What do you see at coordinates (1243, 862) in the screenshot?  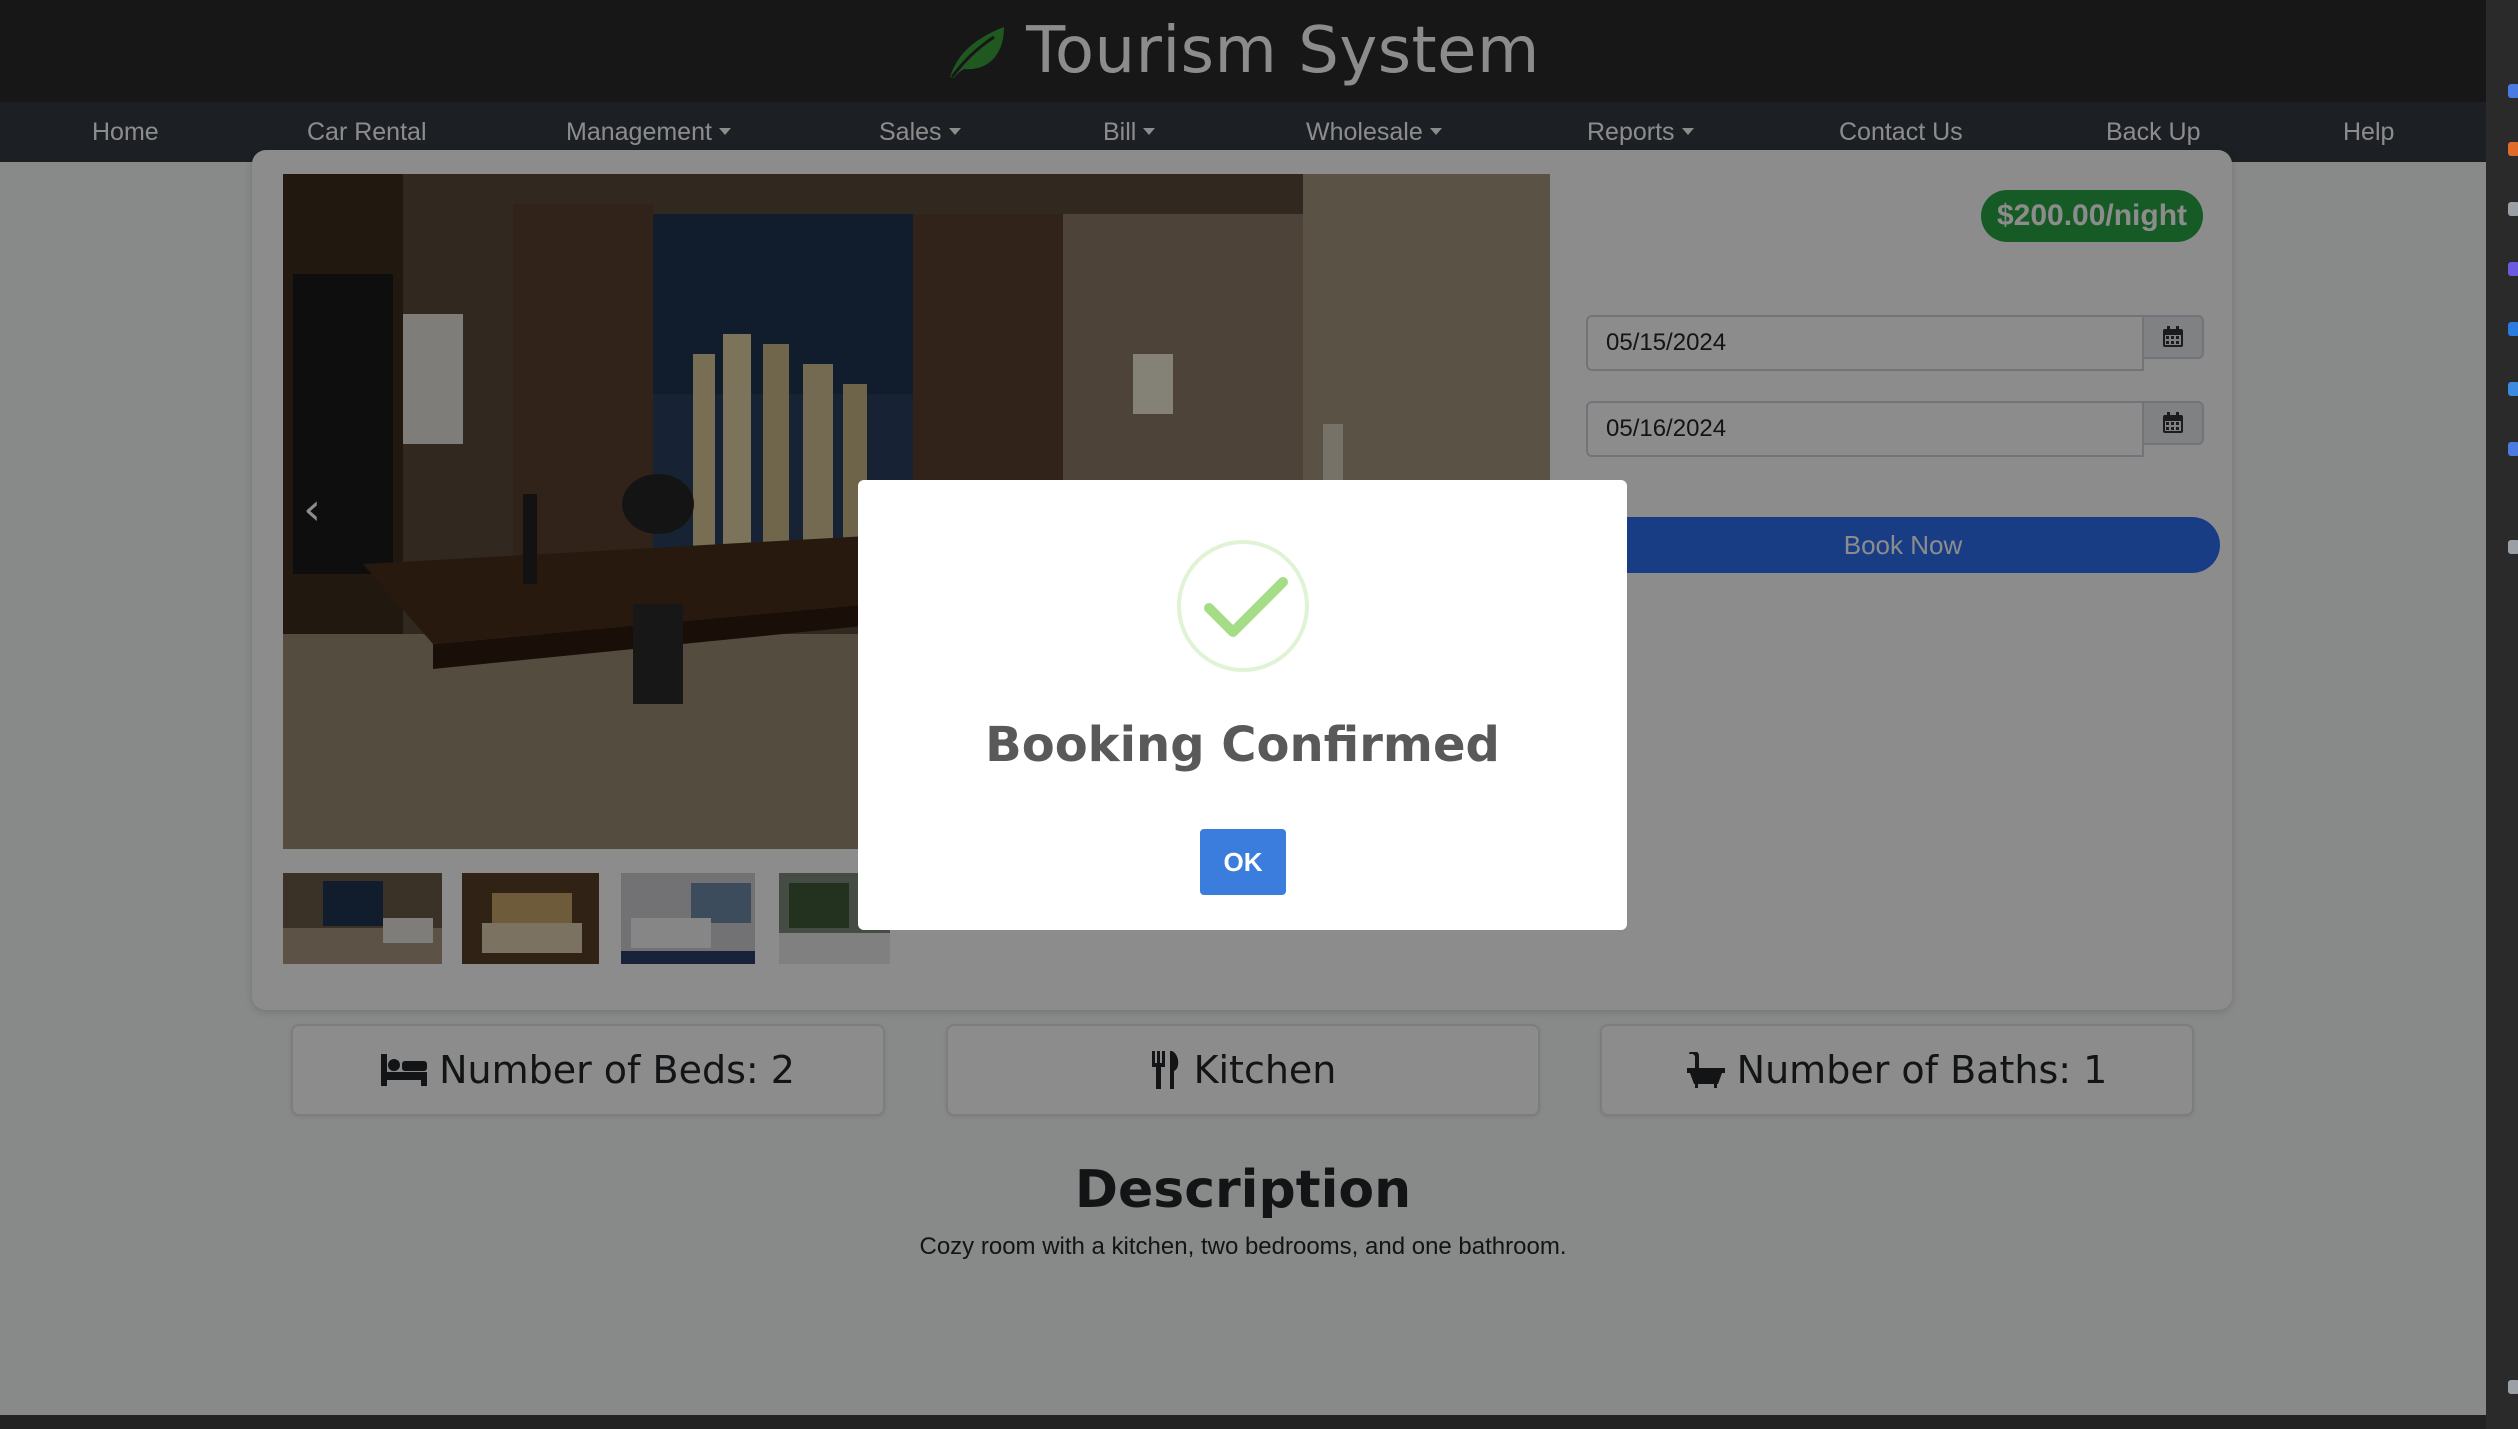 I see `ok-button: OK` at bounding box center [1243, 862].